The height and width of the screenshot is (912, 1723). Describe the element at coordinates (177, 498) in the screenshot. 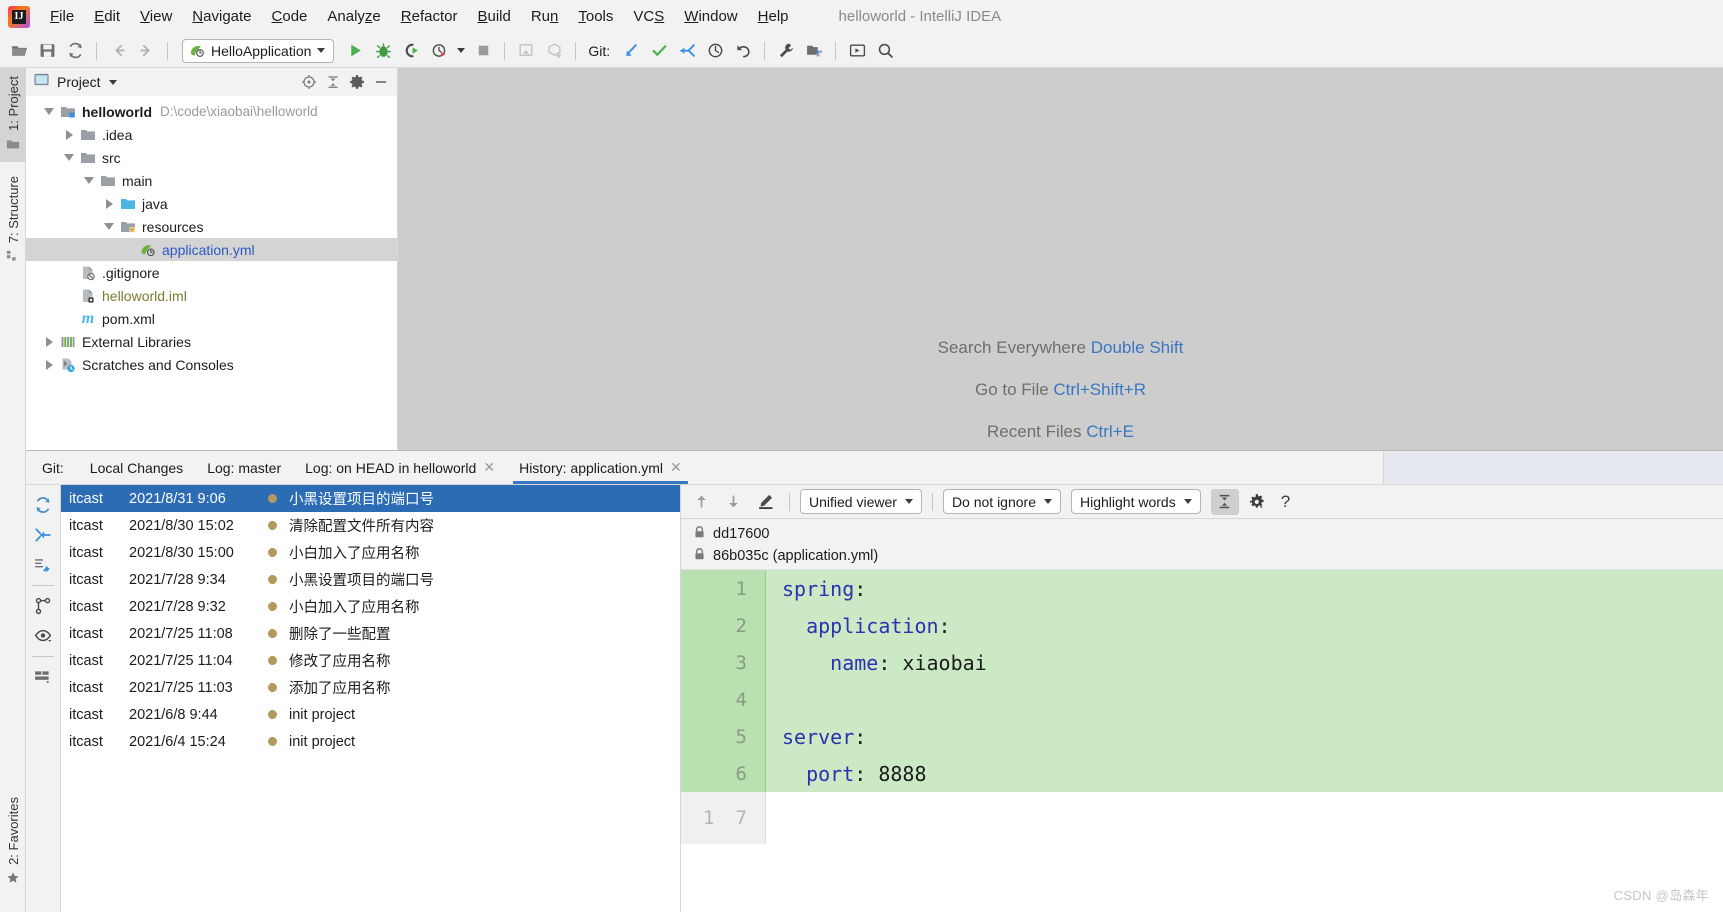

I see `commit-date: 2021/8/31 9:06` at that location.